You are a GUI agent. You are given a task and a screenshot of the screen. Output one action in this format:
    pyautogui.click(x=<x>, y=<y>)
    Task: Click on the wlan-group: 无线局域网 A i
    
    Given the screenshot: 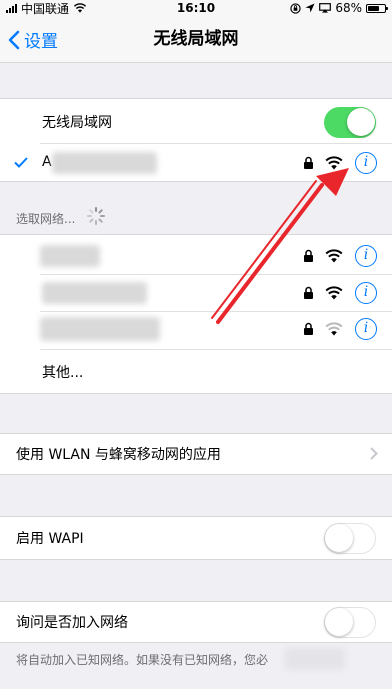 What is the action you would take?
    pyautogui.click(x=196, y=140)
    